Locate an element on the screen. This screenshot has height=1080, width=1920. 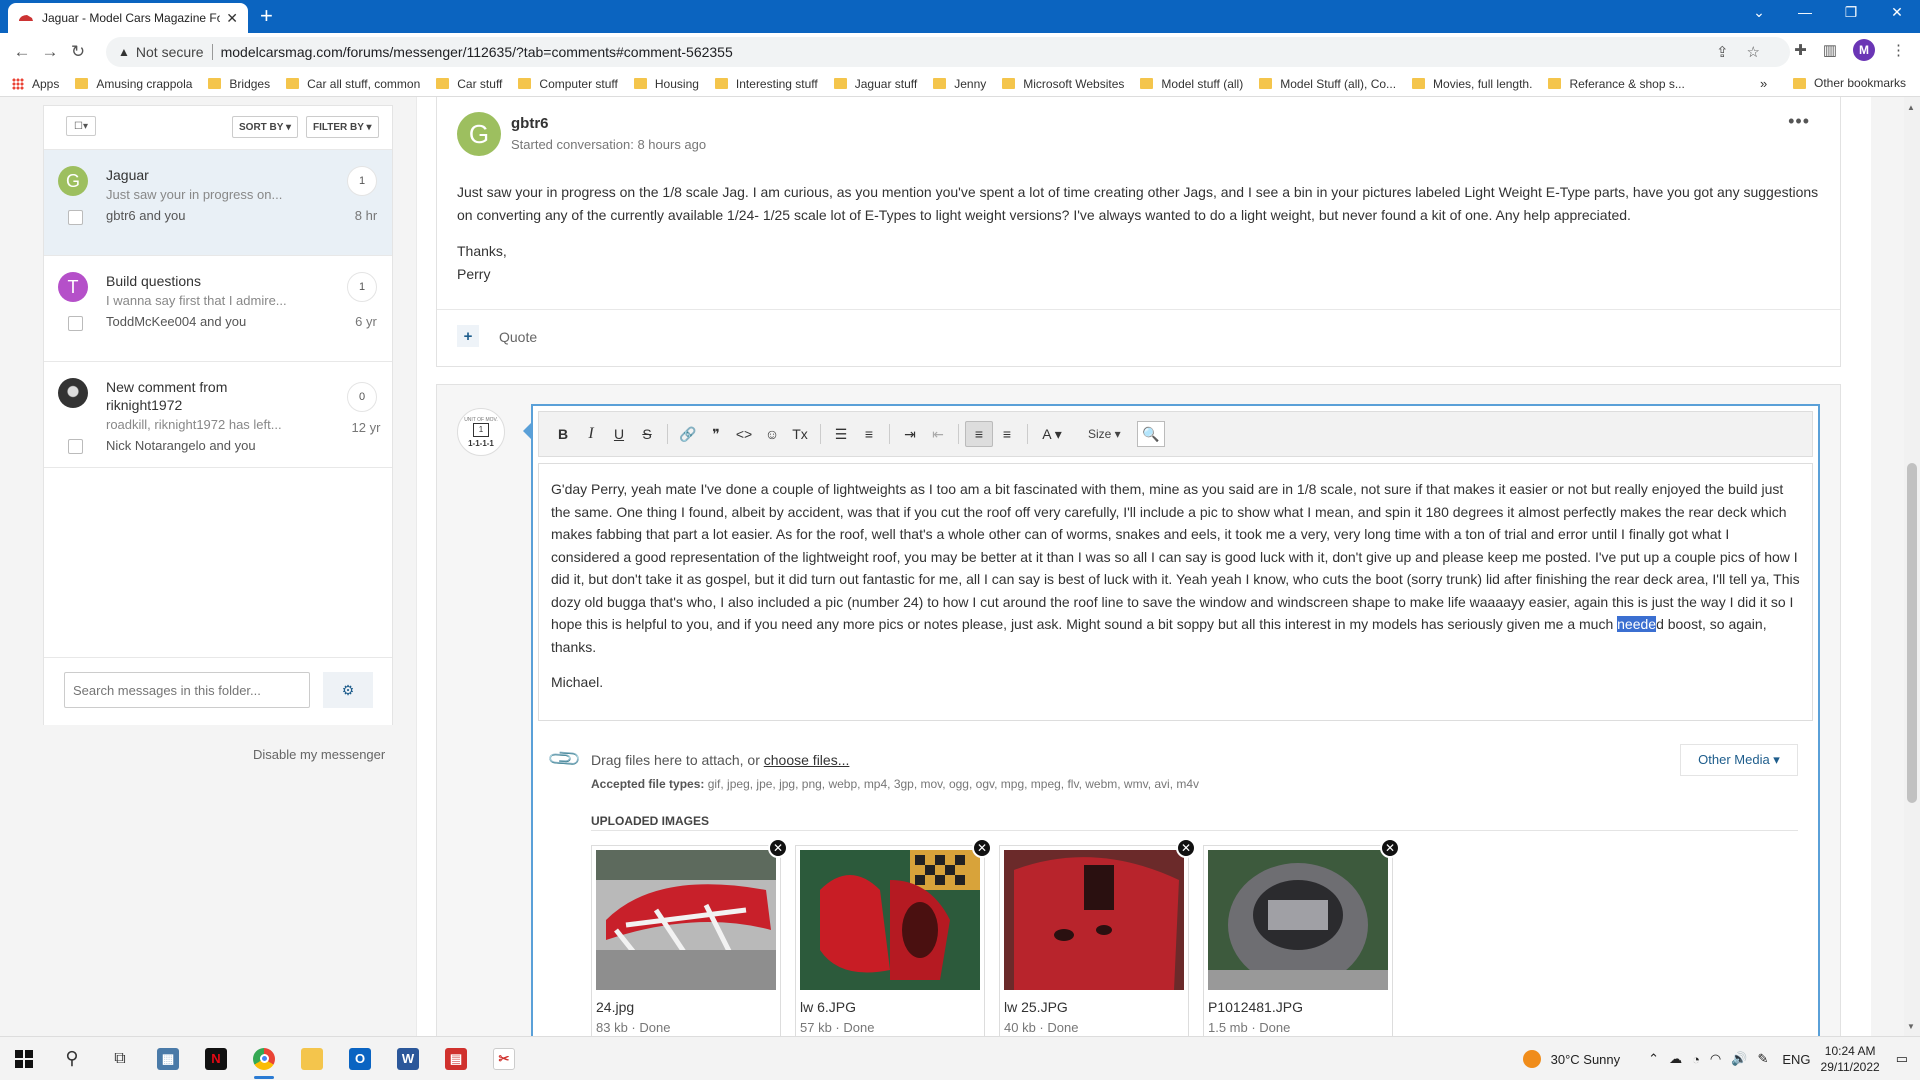
bookmark-item: Car stuff is located at coordinates (469, 84).